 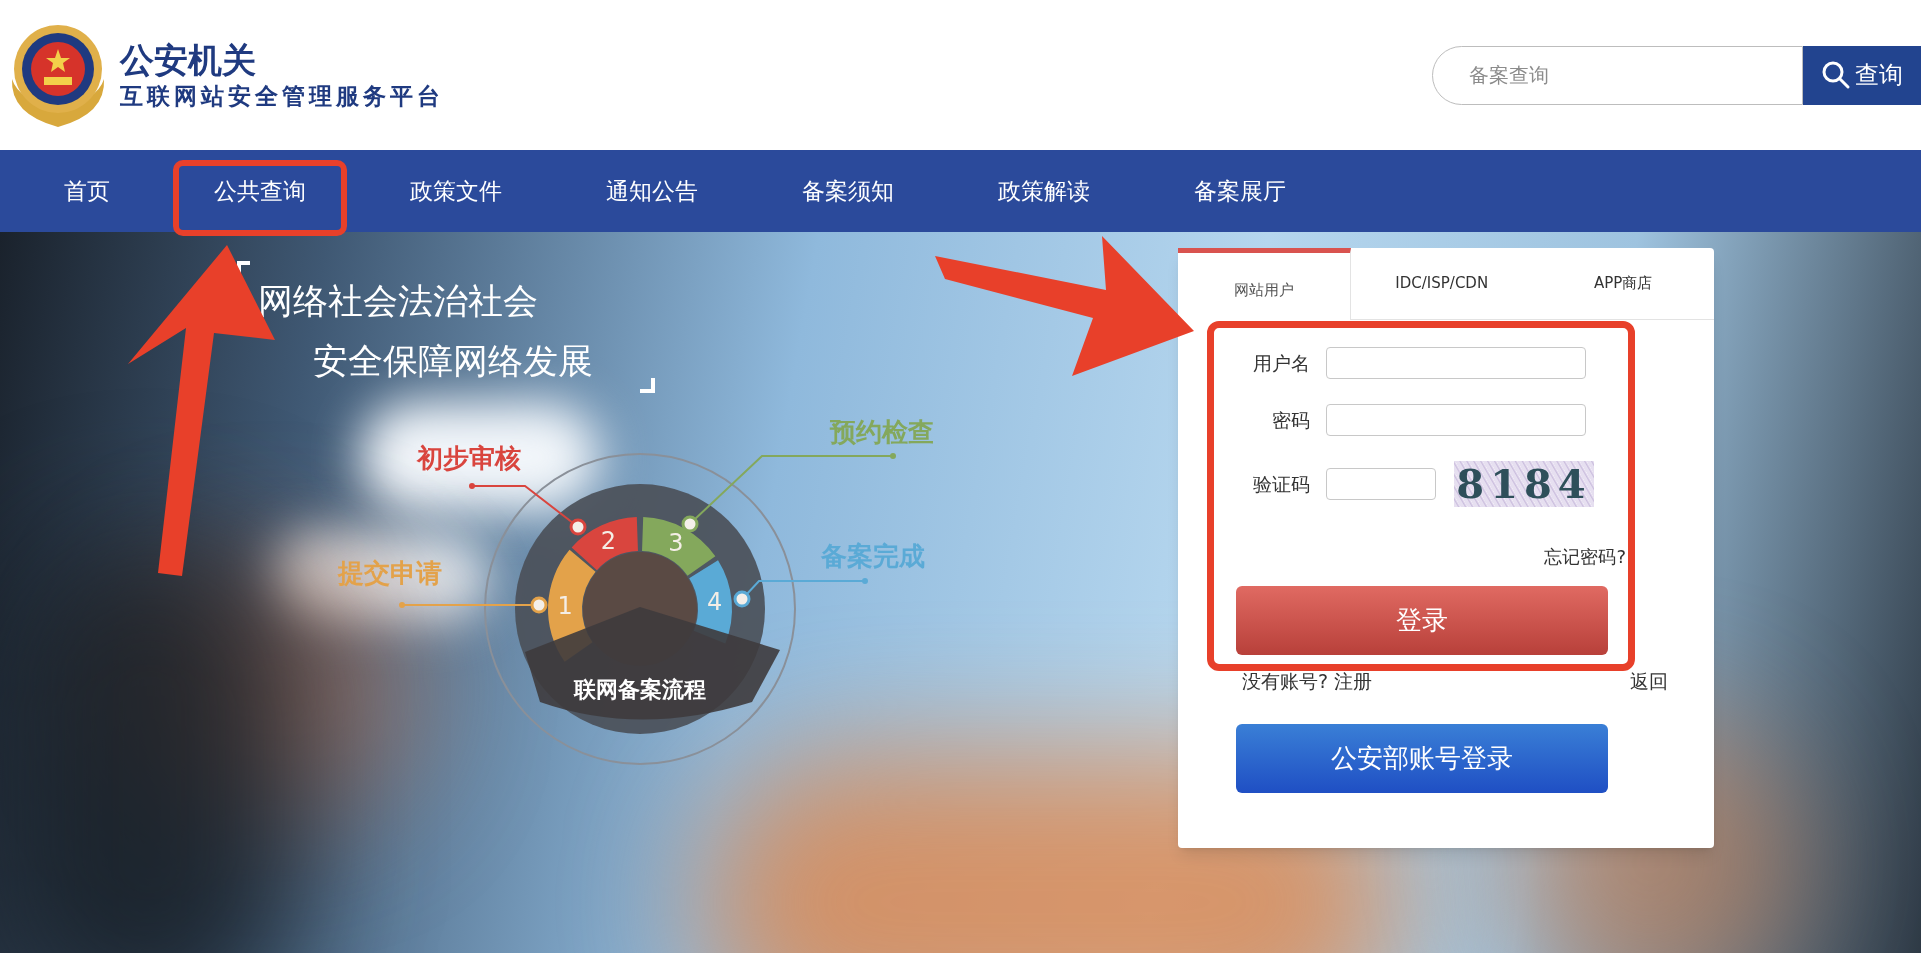 I want to click on password-field, so click(x=1456, y=420).